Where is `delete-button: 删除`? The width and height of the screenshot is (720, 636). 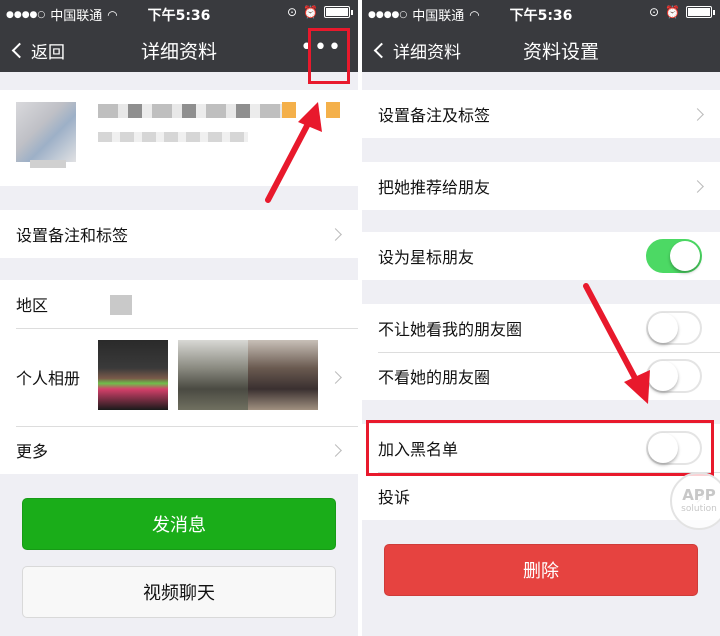
delete-button: 删除 is located at coordinates (541, 570).